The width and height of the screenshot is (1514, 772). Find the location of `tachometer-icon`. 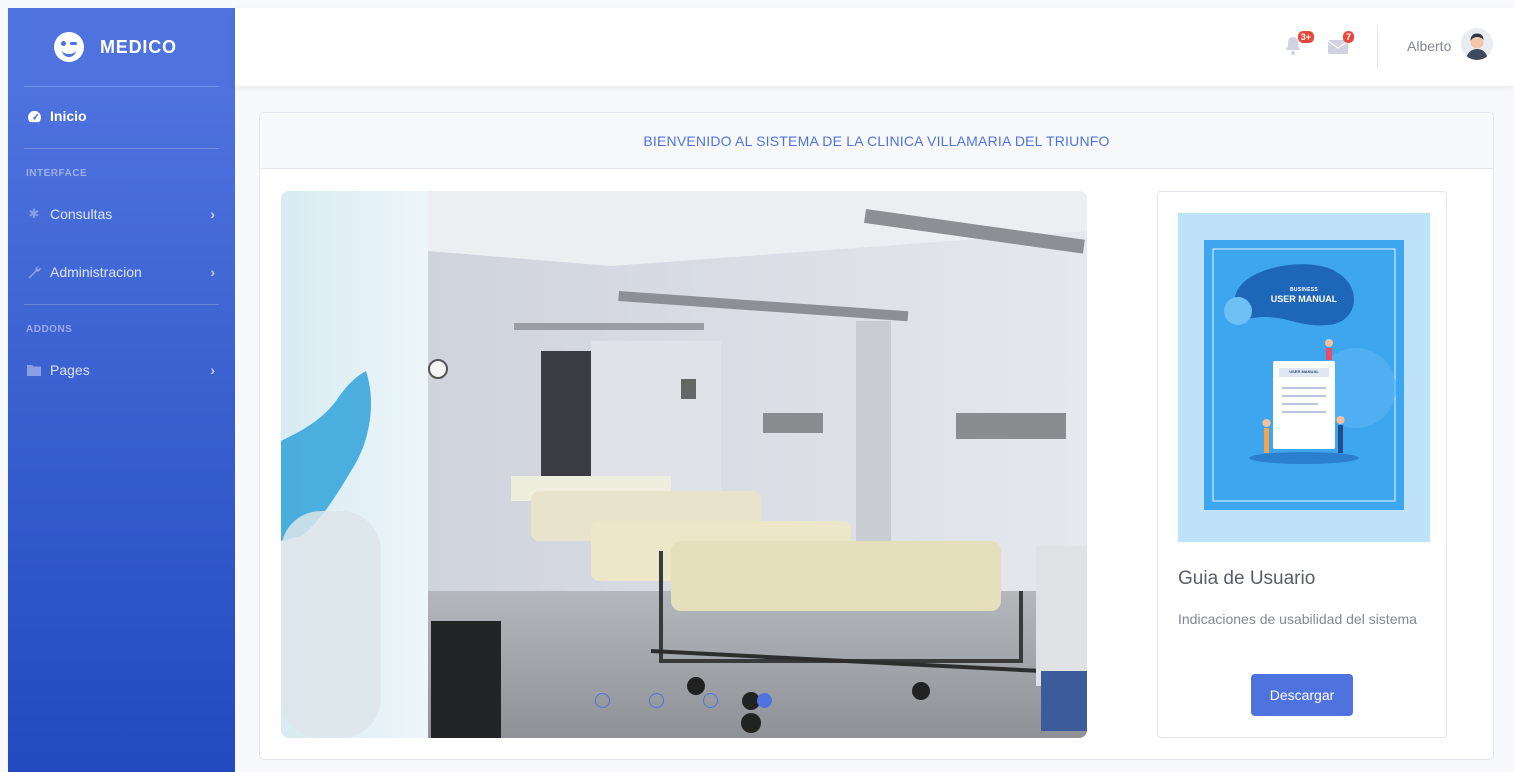

tachometer-icon is located at coordinates (34, 116).